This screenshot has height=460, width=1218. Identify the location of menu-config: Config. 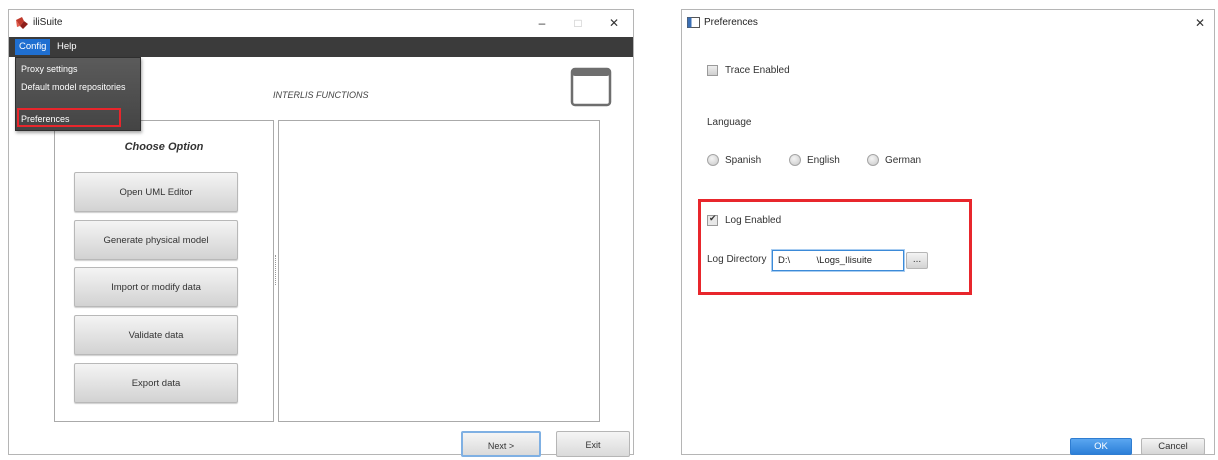
(33, 47).